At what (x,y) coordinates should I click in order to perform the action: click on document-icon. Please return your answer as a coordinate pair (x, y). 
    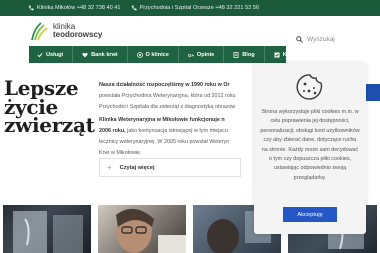
    Looking at the image, I should click on (236, 54).